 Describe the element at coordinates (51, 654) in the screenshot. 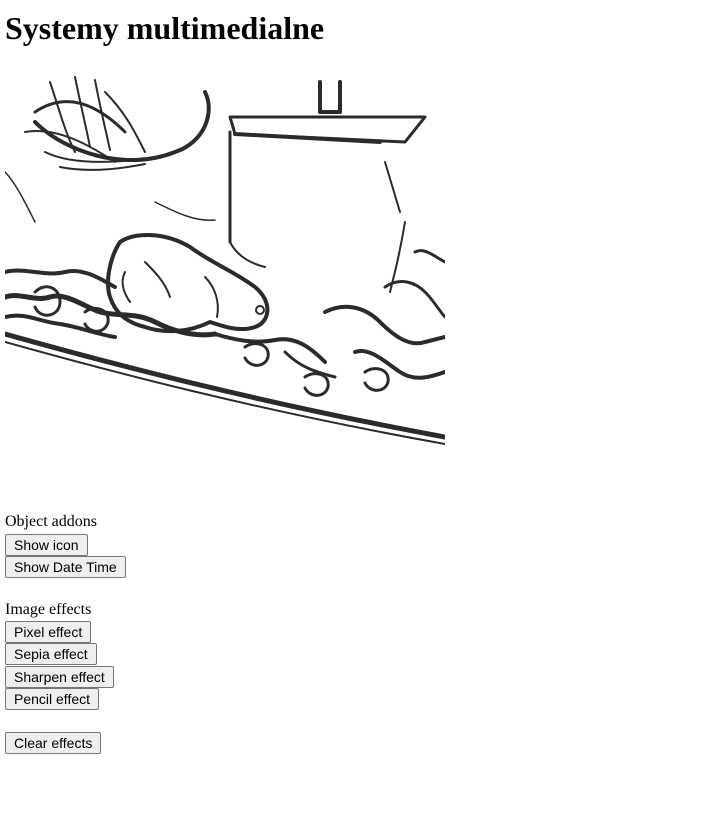

I see `sepia-effect-button: Sepia effect` at that location.